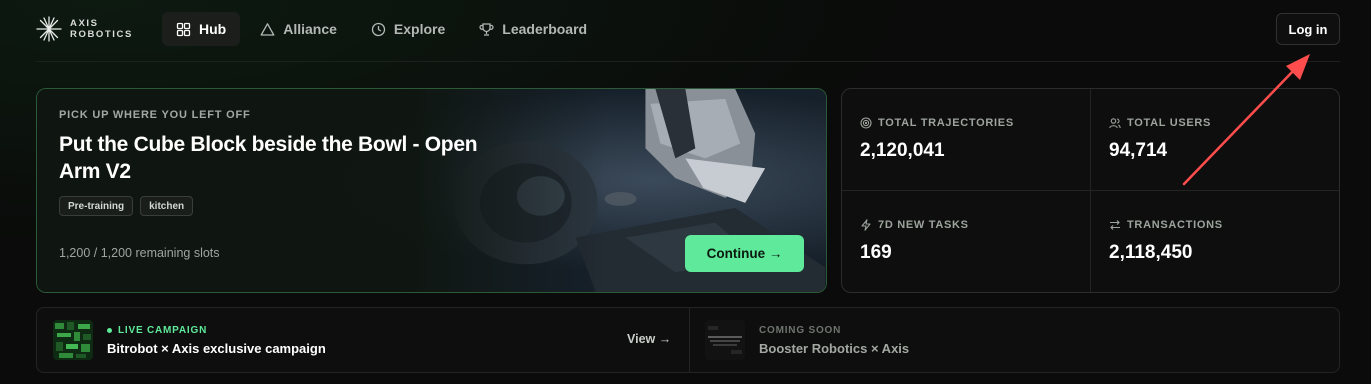 The image size is (1371, 384). I want to click on stat-label: TOTAL USERS, so click(1160, 123).